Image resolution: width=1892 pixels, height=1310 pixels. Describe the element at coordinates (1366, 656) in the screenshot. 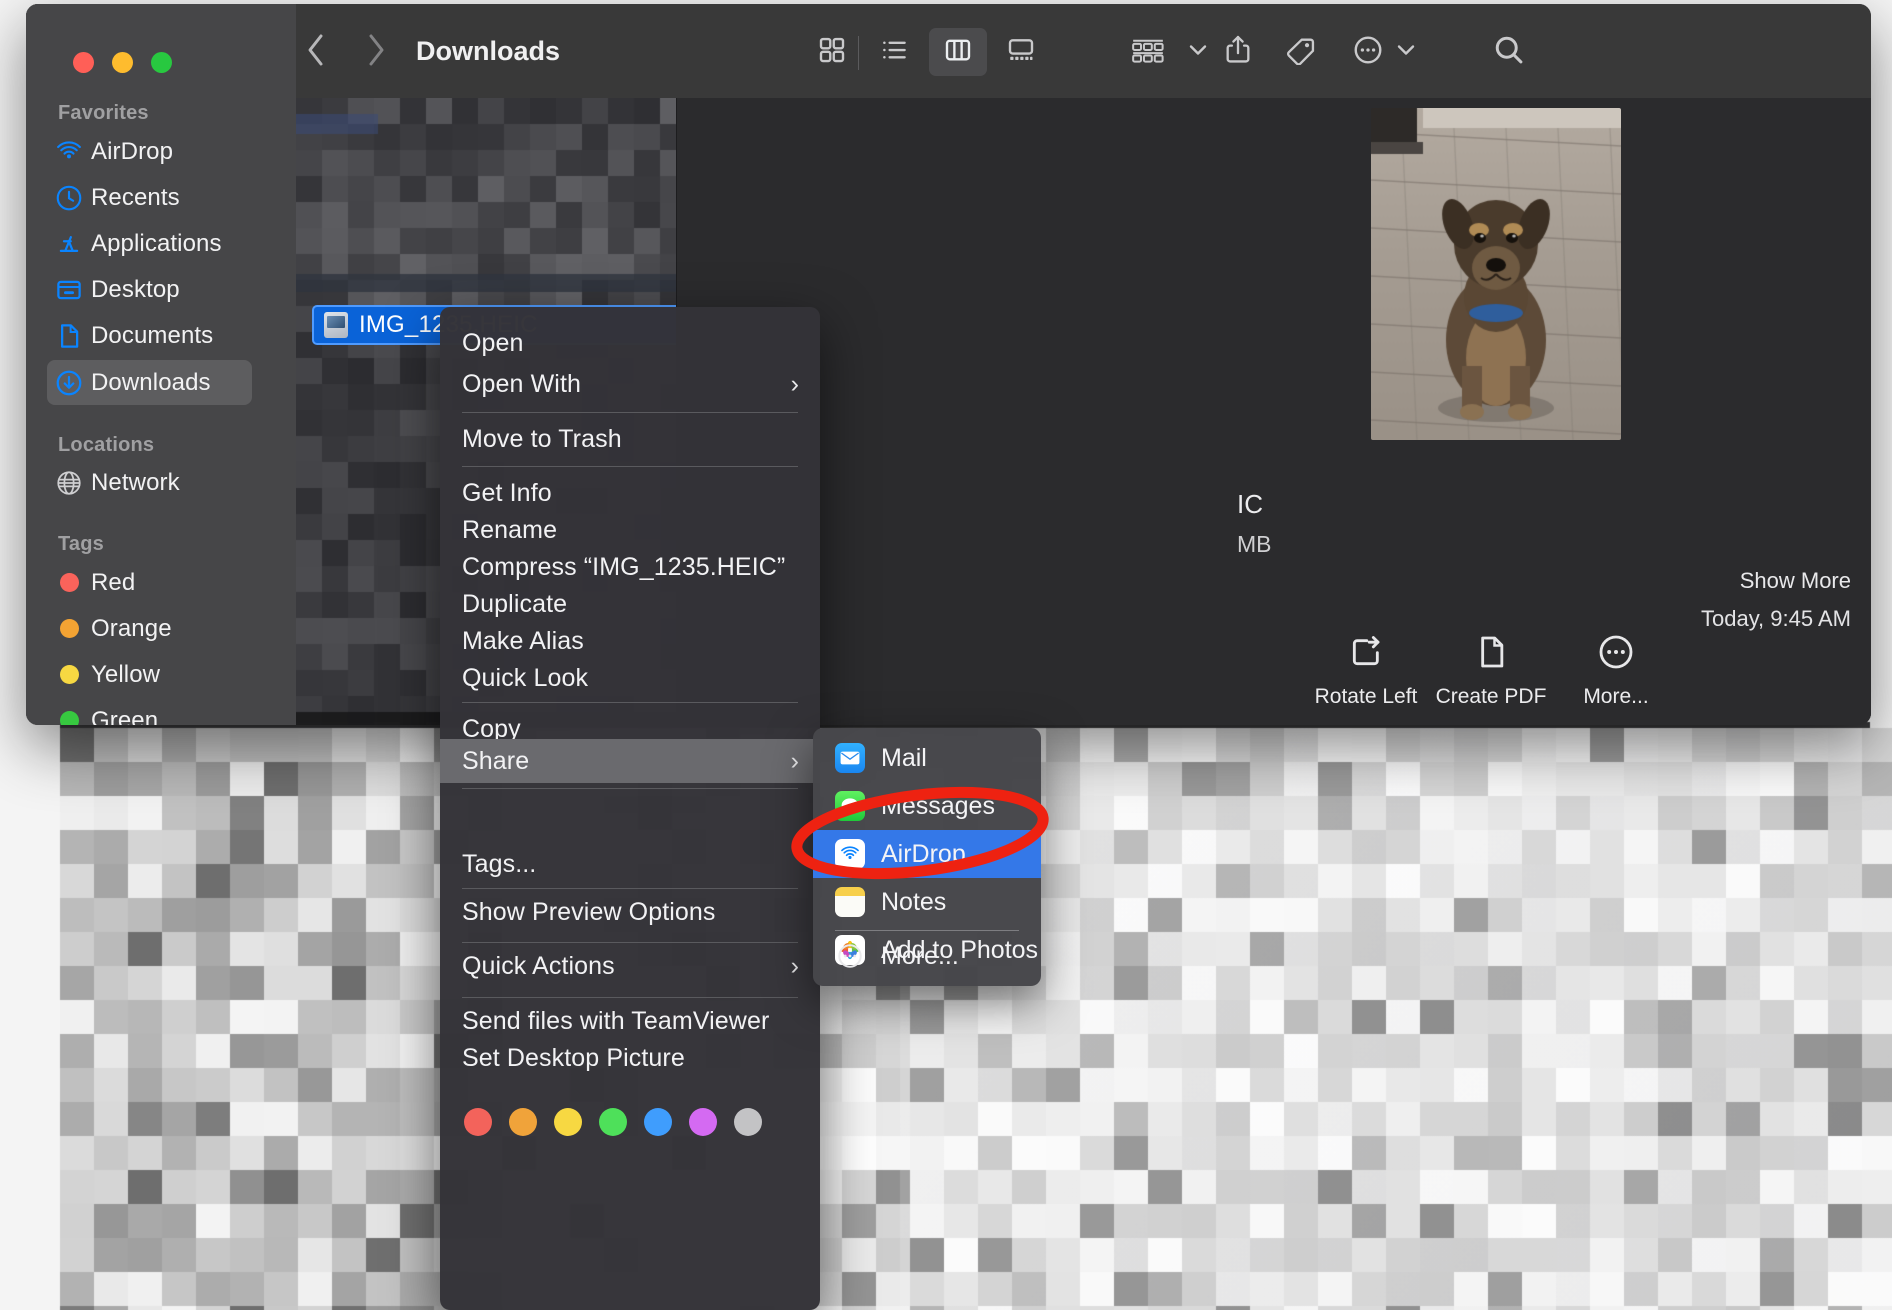

I see `rotate-left-icon` at that location.